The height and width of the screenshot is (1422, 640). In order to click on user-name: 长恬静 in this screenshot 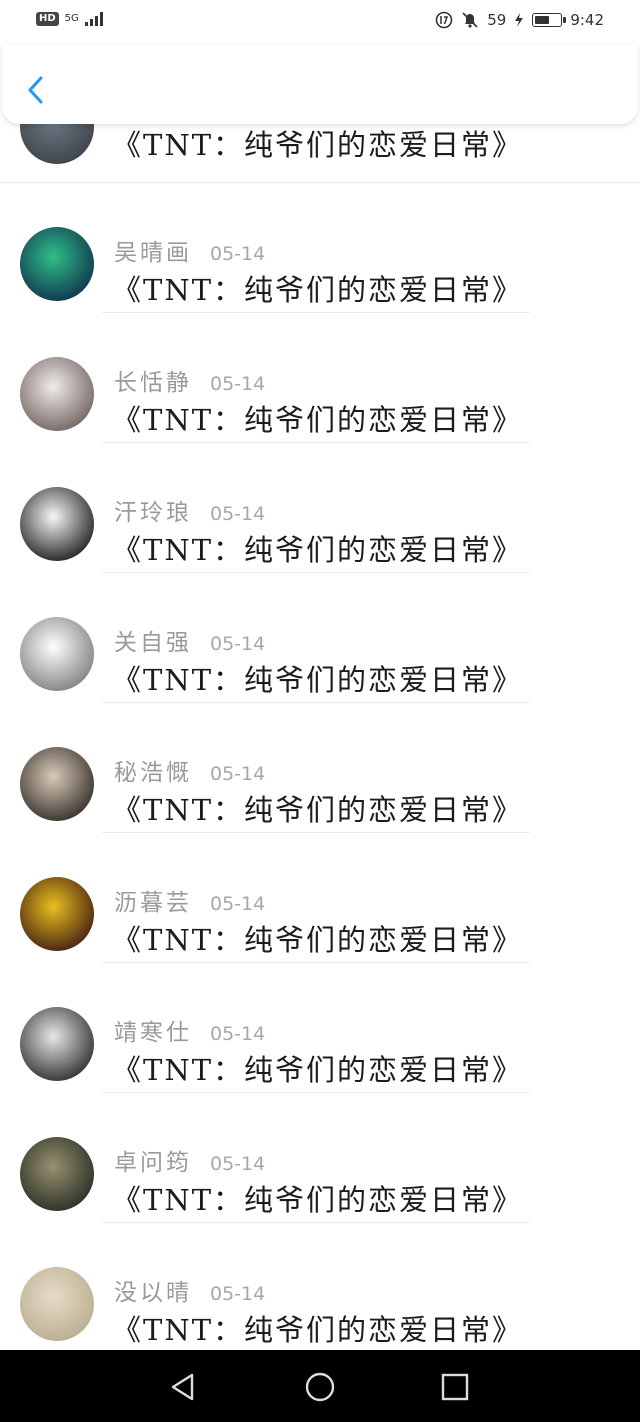, I will do `click(153, 383)`.